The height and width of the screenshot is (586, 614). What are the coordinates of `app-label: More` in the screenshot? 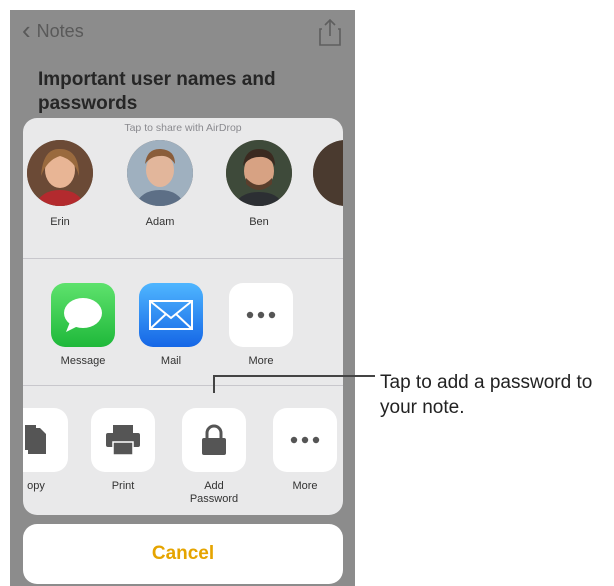 It's located at (261, 361).